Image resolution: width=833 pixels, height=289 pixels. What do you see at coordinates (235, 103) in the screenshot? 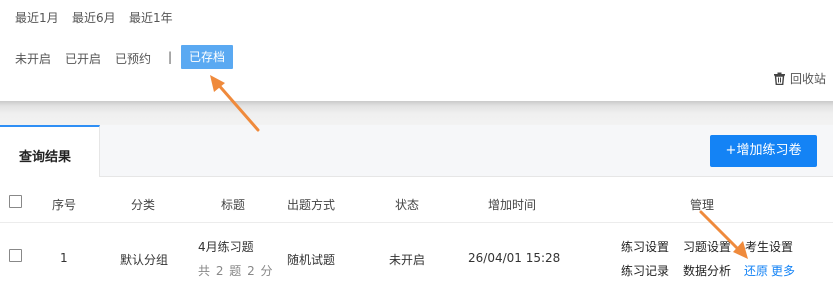
I see `arrow-to-archived-icon` at bounding box center [235, 103].